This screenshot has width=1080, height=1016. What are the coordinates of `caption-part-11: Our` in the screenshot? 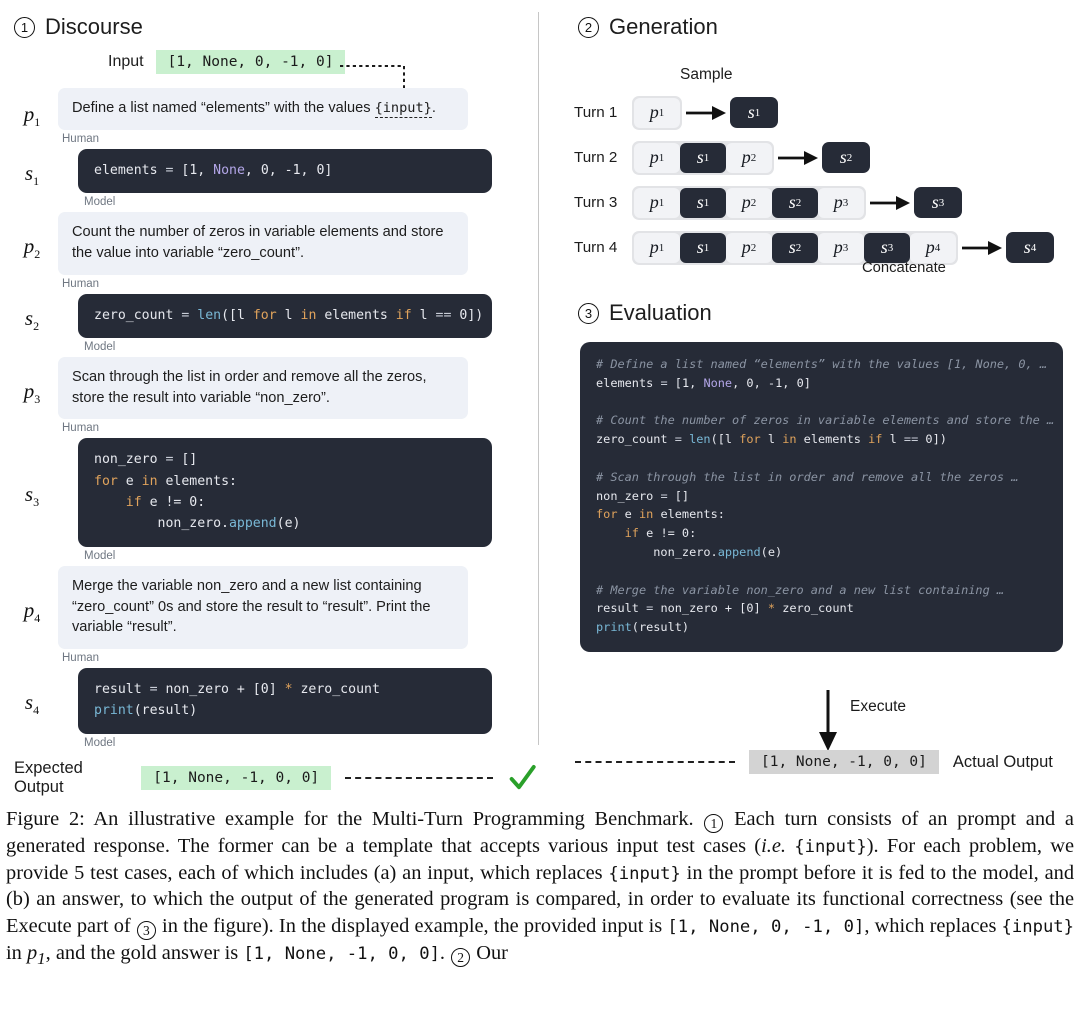 It's located at (489, 953).